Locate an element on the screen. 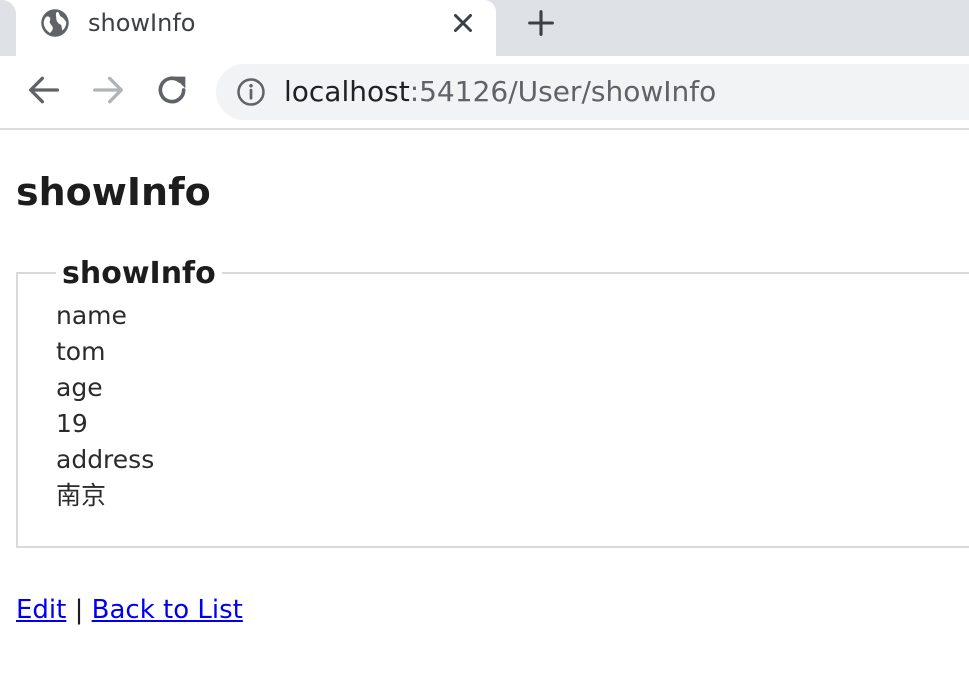 Image resolution: width=969 pixels, height=677 pixels. field-value-name: tom is located at coordinates (81, 351).